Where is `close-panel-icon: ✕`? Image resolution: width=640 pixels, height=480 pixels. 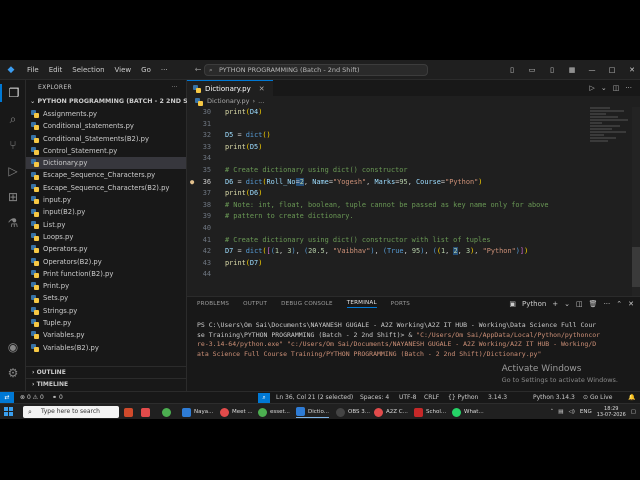
close-panel-icon: ✕ is located at coordinates (631, 304).